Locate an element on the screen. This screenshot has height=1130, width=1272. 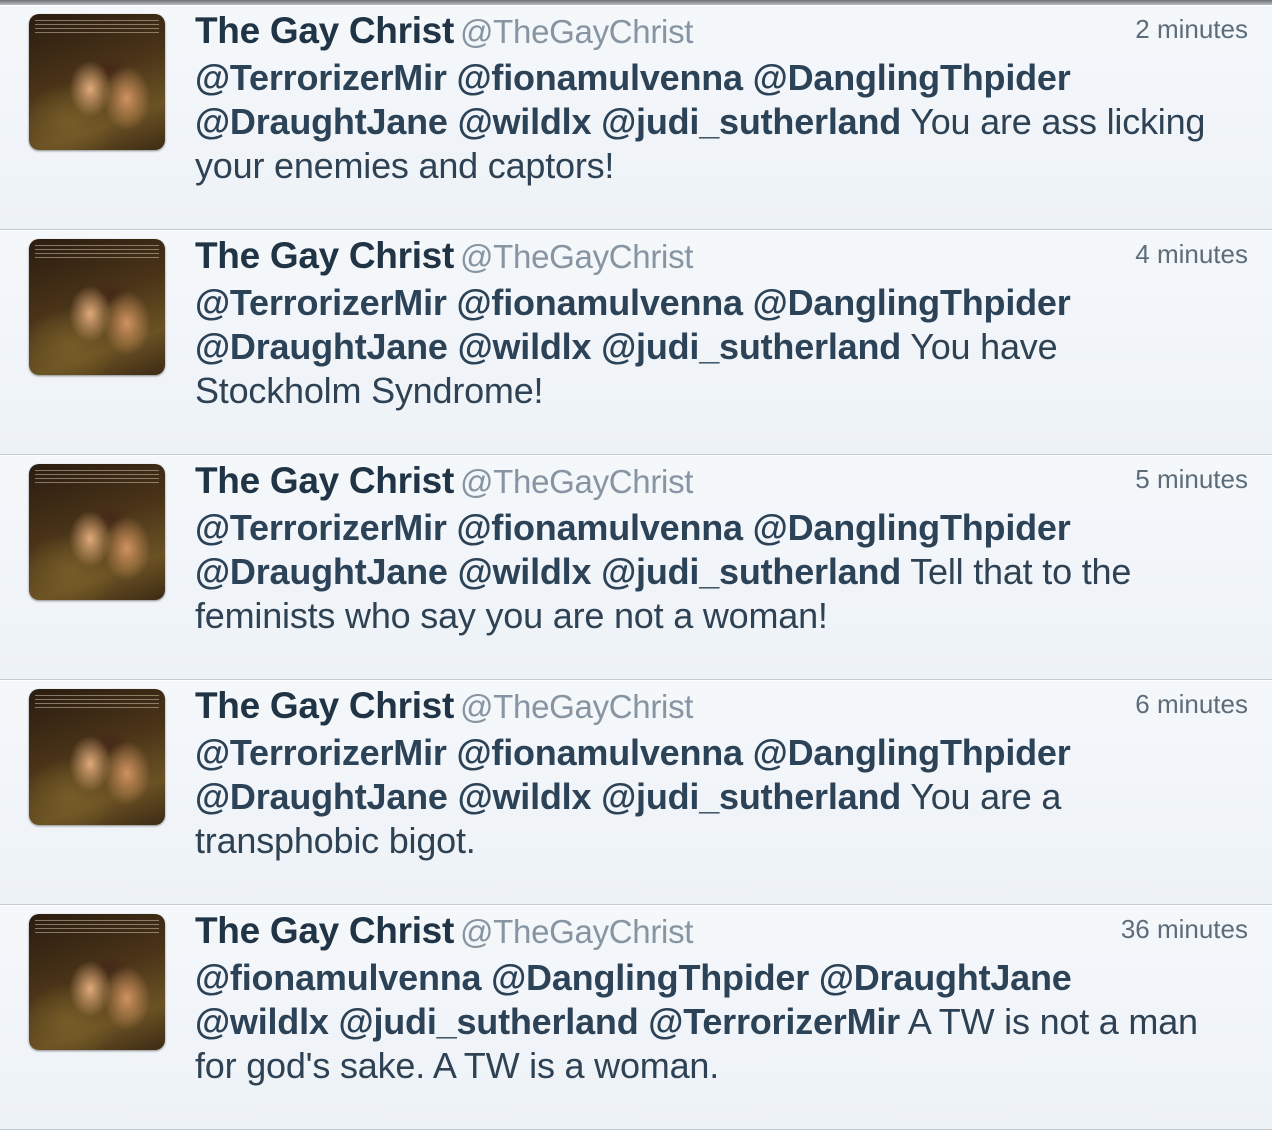
tweet-text-segment: You have is located at coordinates (979, 346).